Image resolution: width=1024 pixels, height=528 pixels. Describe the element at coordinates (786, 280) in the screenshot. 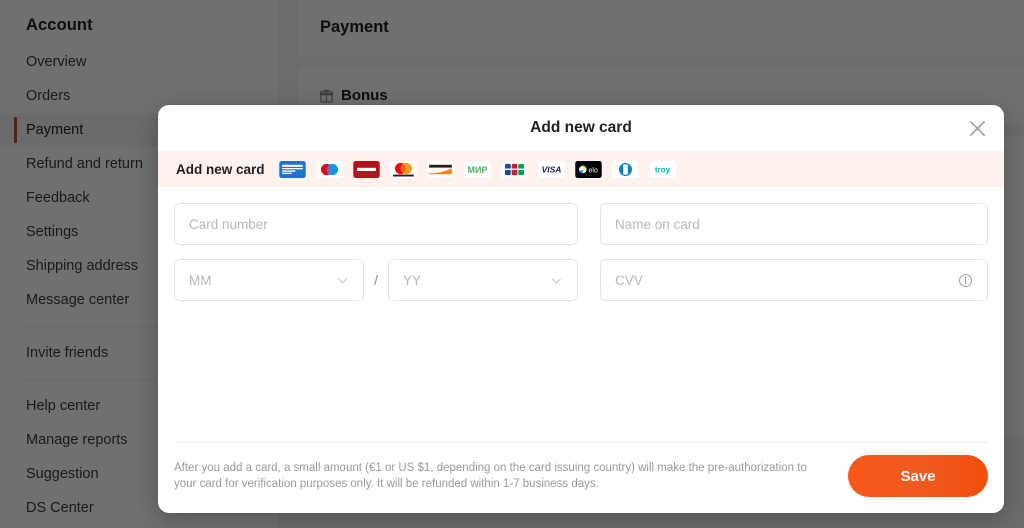

I see `cvv-input` at that location.